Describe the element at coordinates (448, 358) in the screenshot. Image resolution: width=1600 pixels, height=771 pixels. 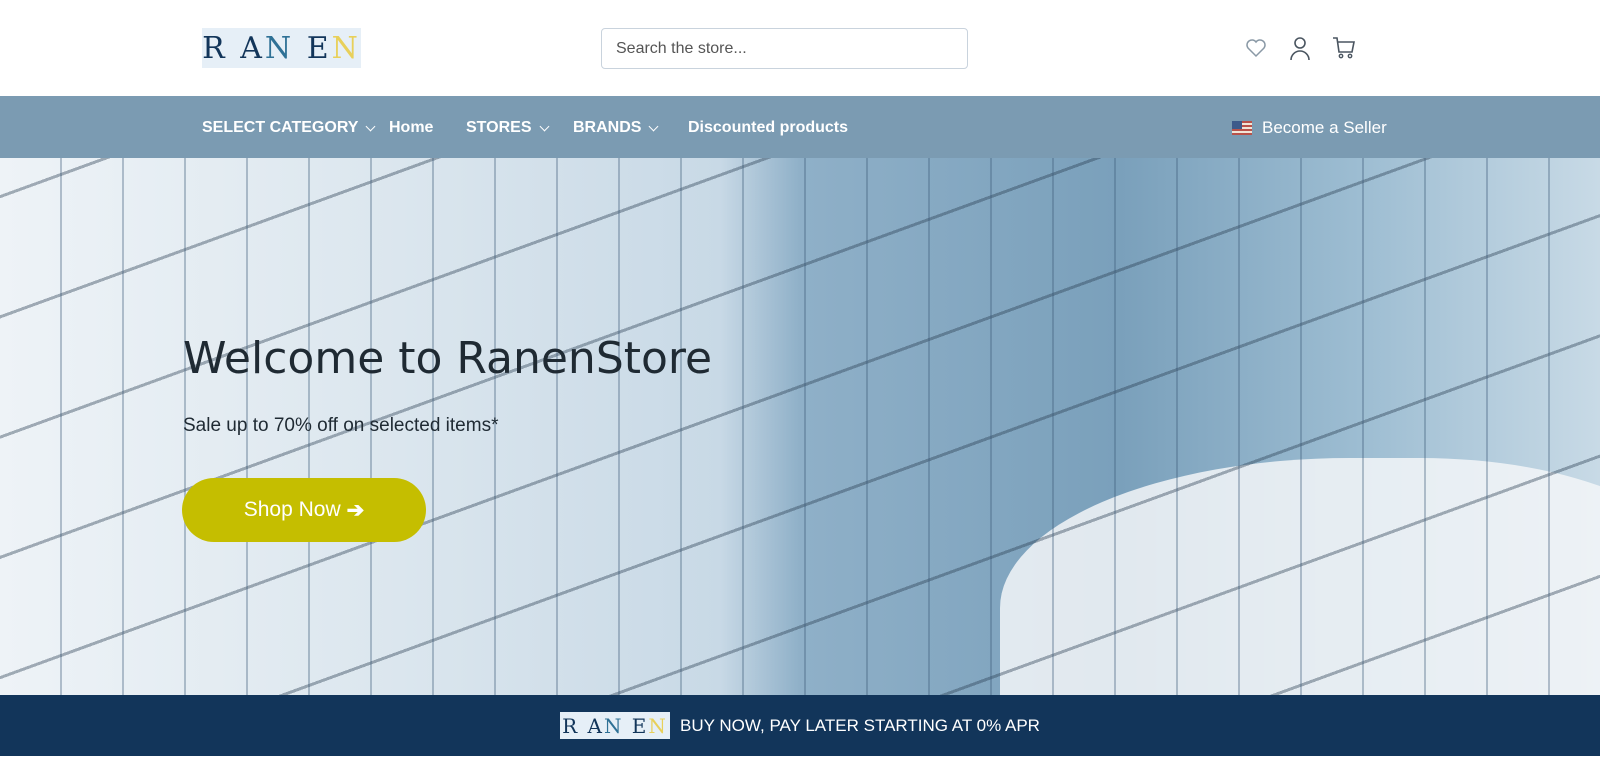
I see `hero-title: Welcome to RanenStore` at that location.